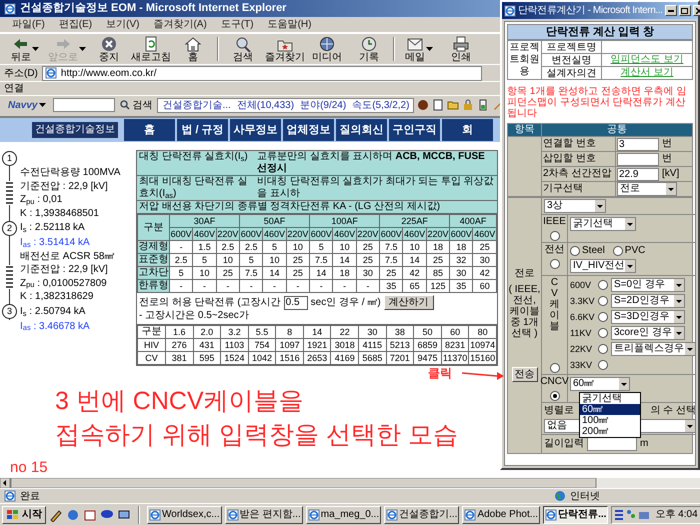 The width and height of the screenshot is (700, 525). I want to click on calculate-button: 계산하기, so click(409, 302).